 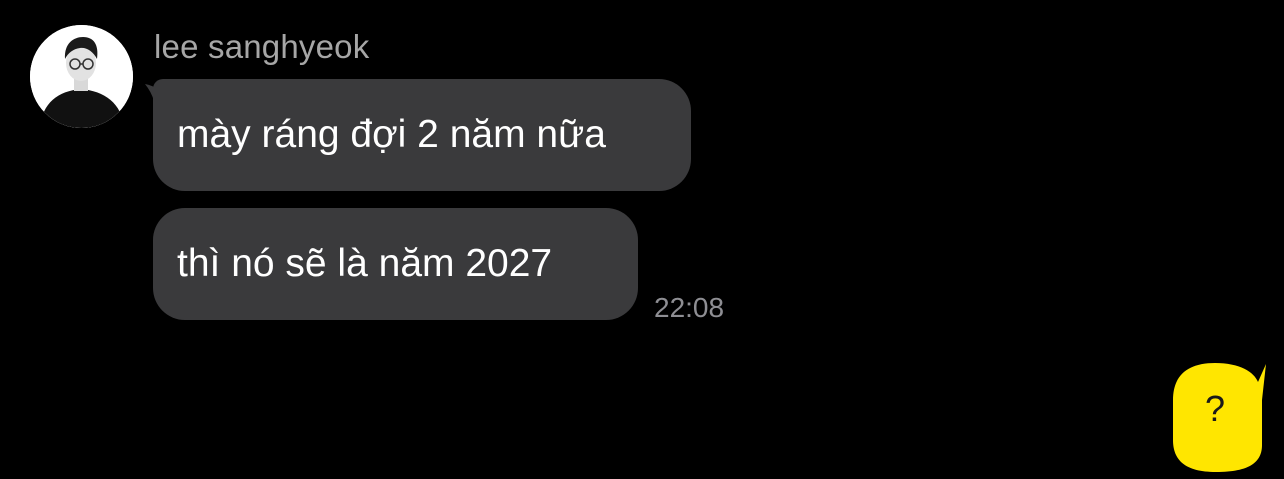 I want to click on avatar, so click(x=81, y=76).